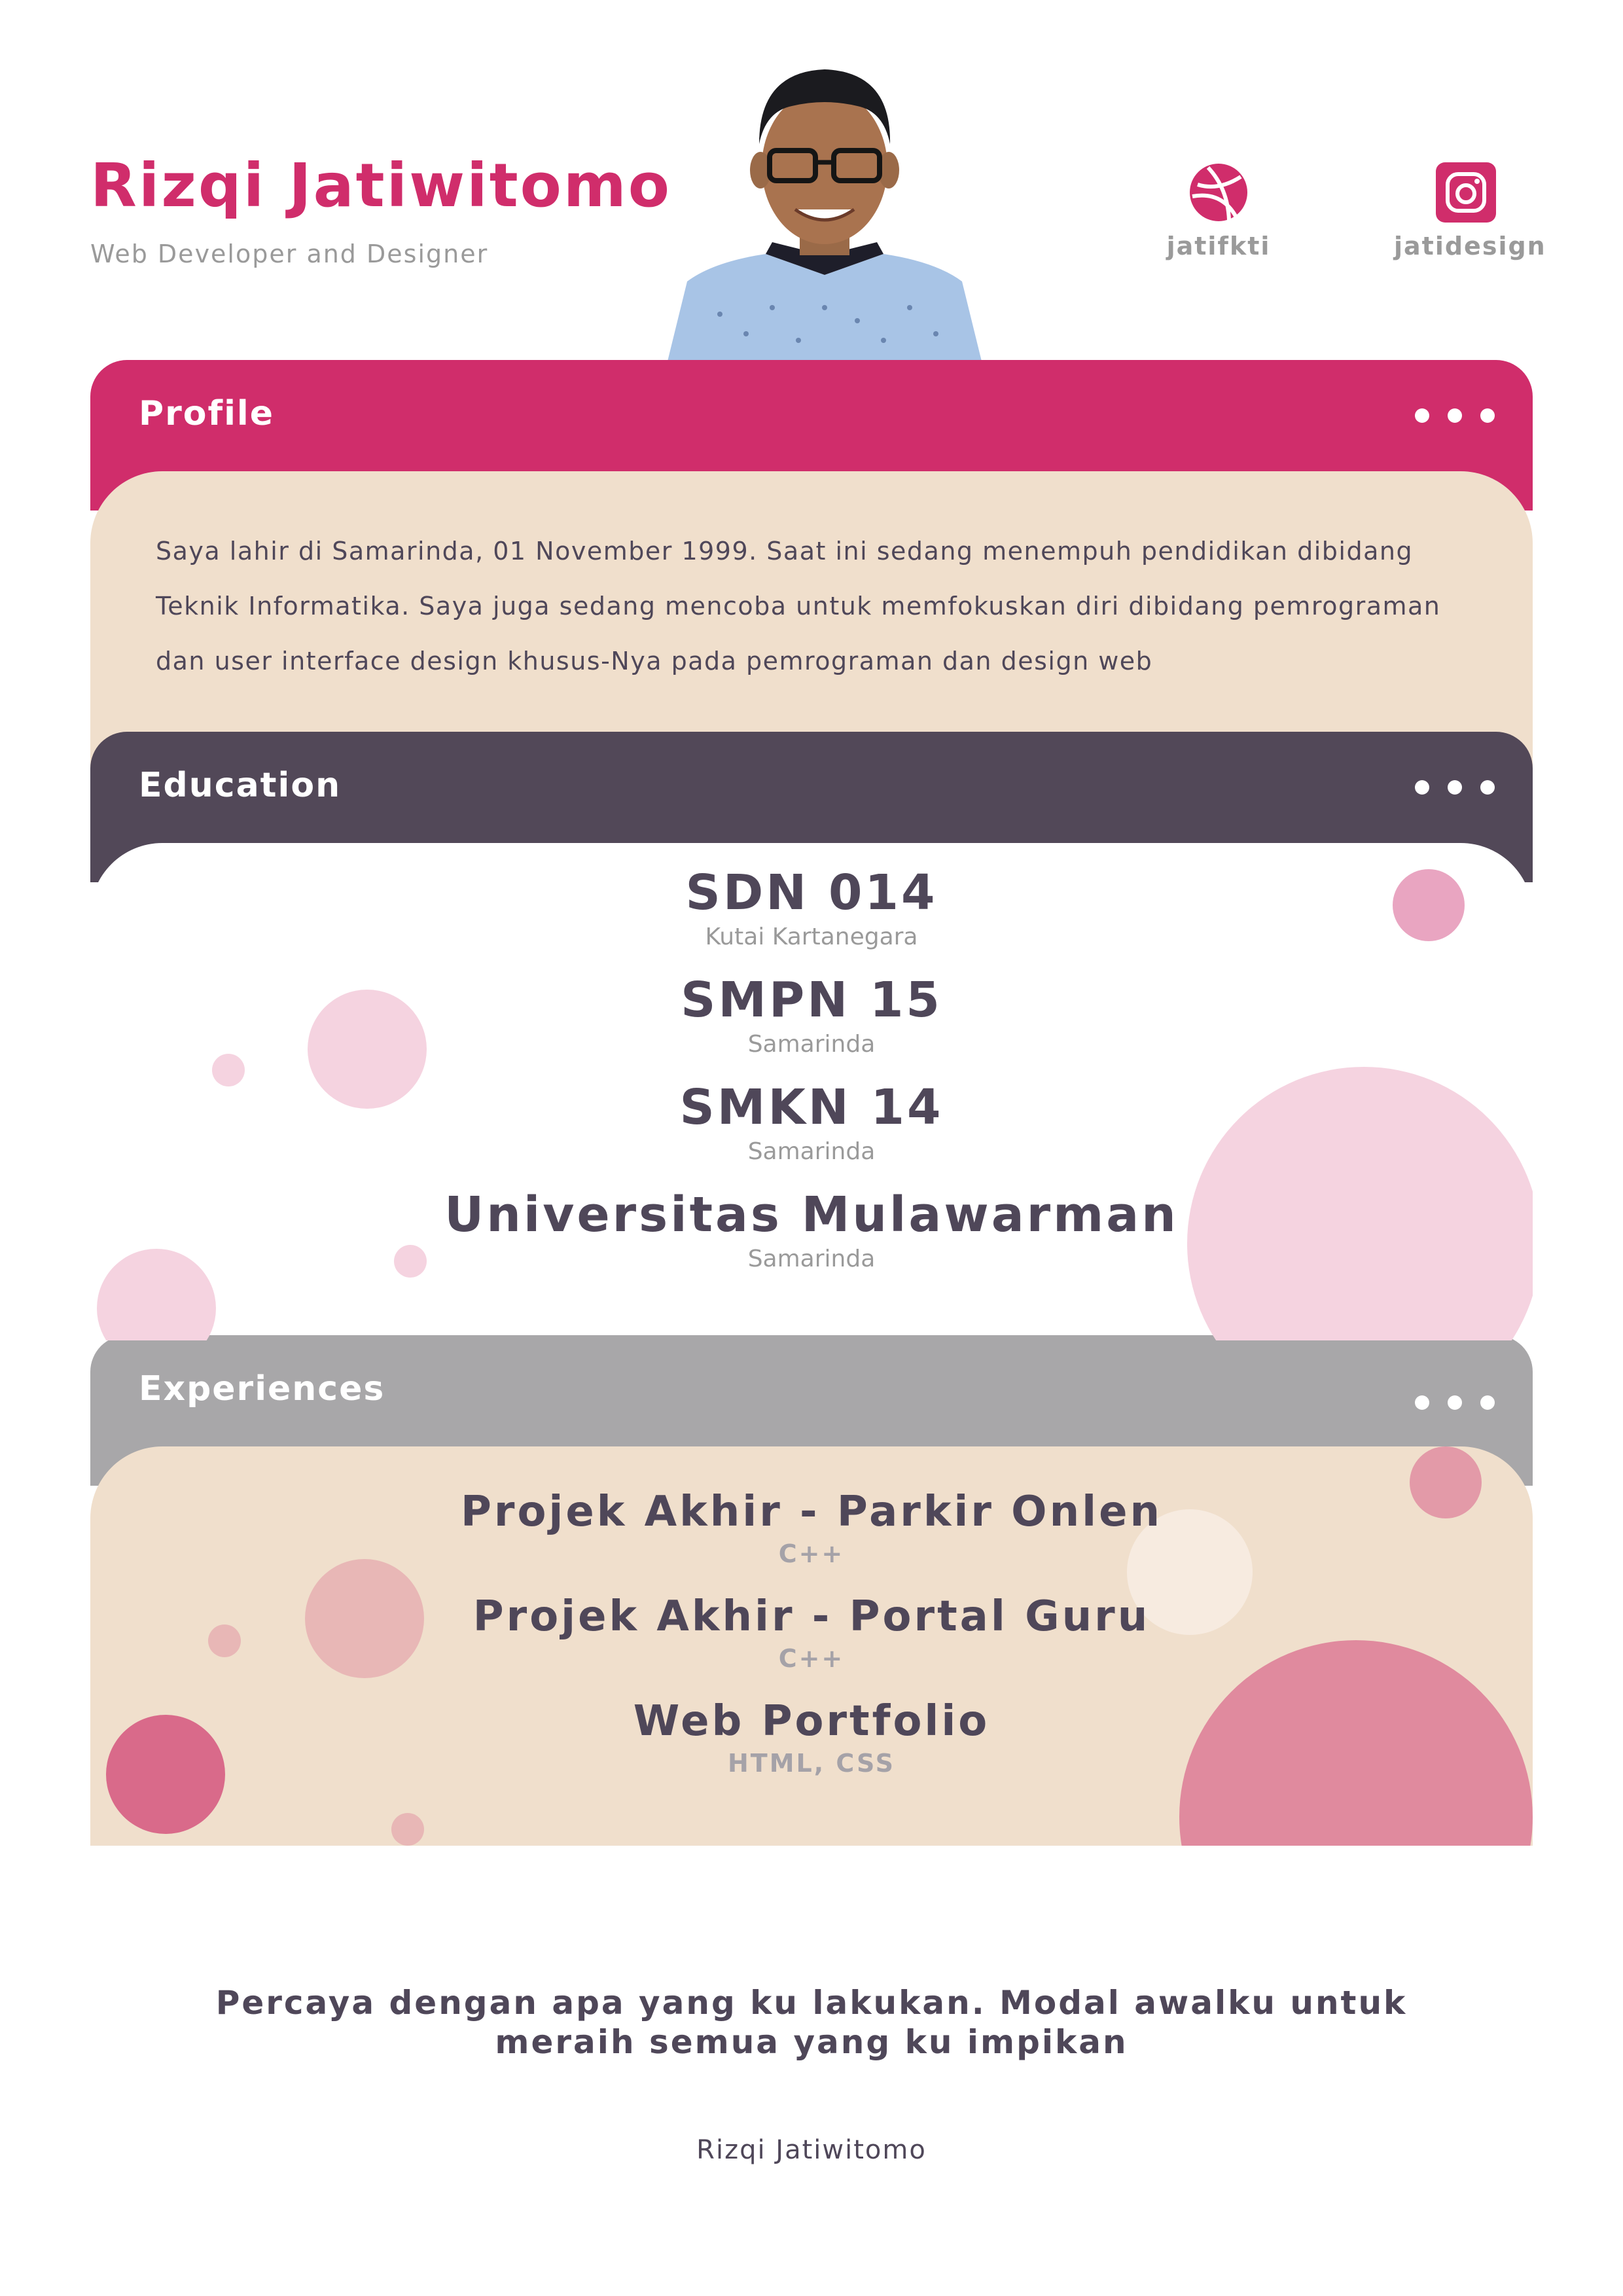 The height and width of the screenshot is (2296, 1623). I want to click on project-tech: HTML, CSS, so click(811, 1763).